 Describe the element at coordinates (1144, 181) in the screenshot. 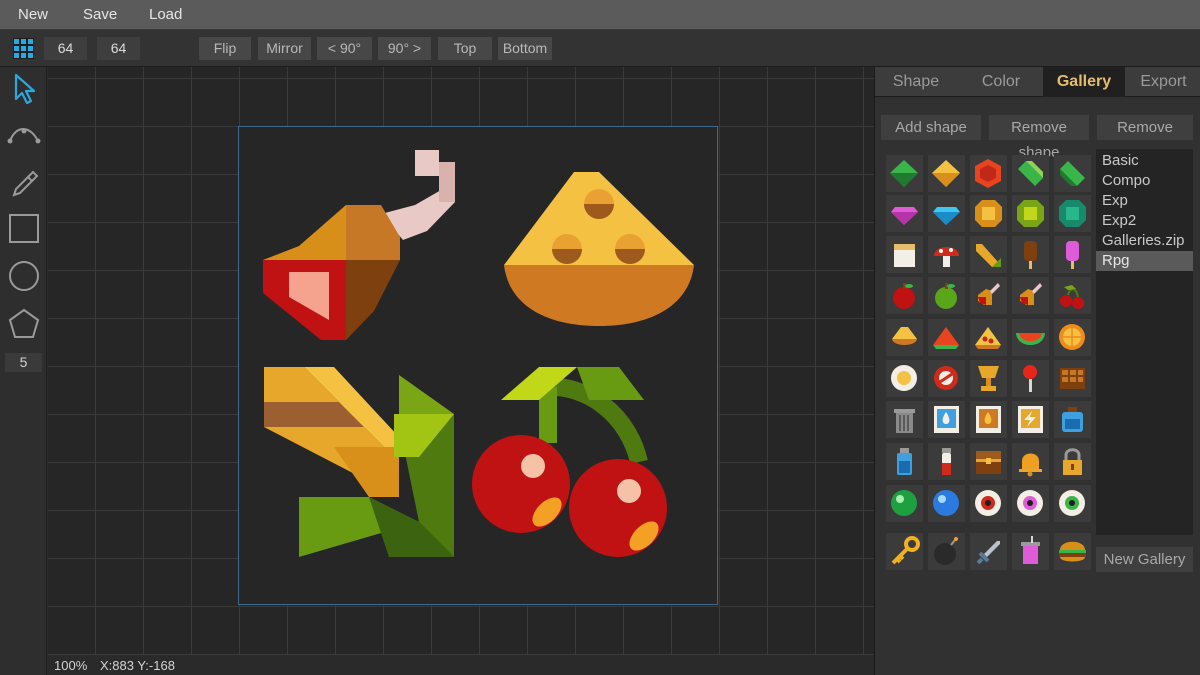

I see `gallery-list-item-compo: Compo` at that location.